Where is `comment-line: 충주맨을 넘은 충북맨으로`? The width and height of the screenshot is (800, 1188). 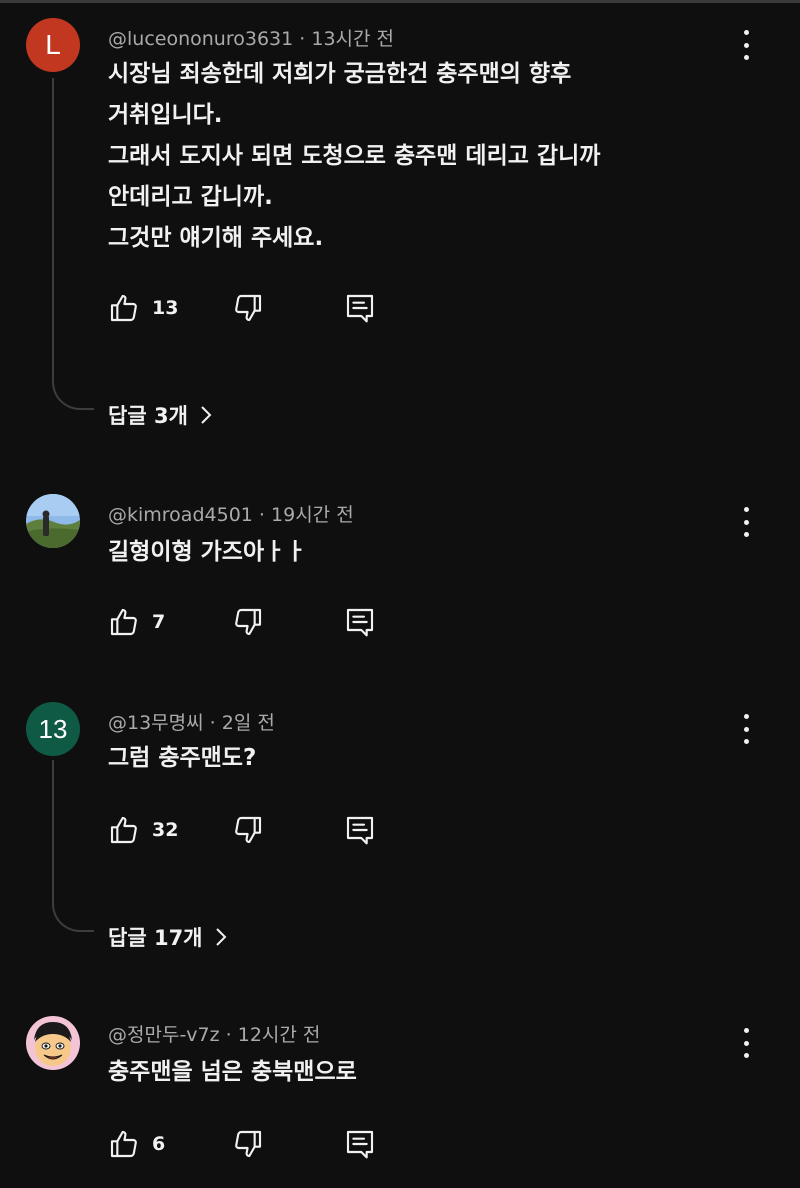
comment-line: 충주맨을 넘은 충북맨으로 is located at coordinates (232, 1072).